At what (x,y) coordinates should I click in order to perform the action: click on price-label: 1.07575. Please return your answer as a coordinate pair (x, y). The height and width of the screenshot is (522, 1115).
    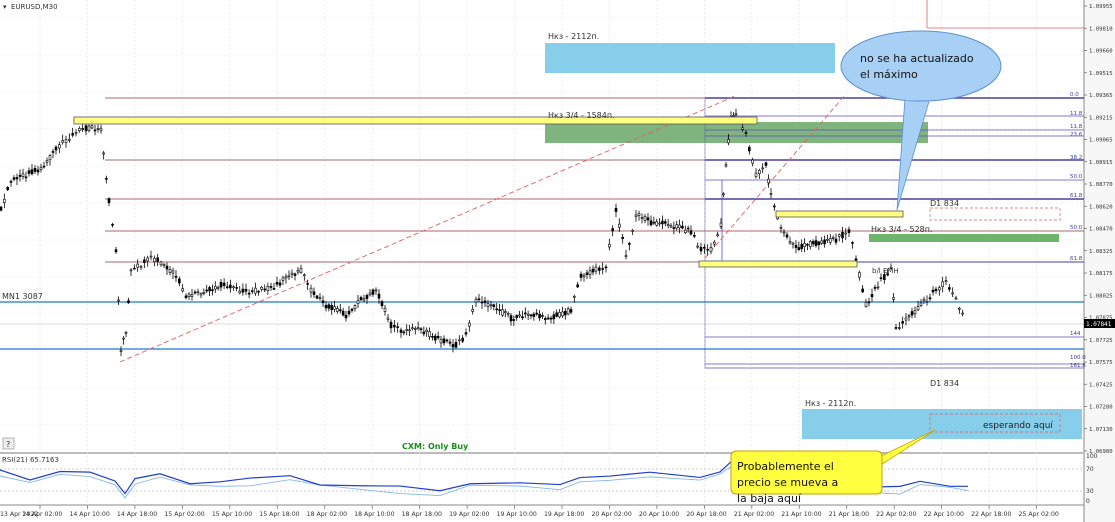
    Looking at the image, I should click on (1101, 363).